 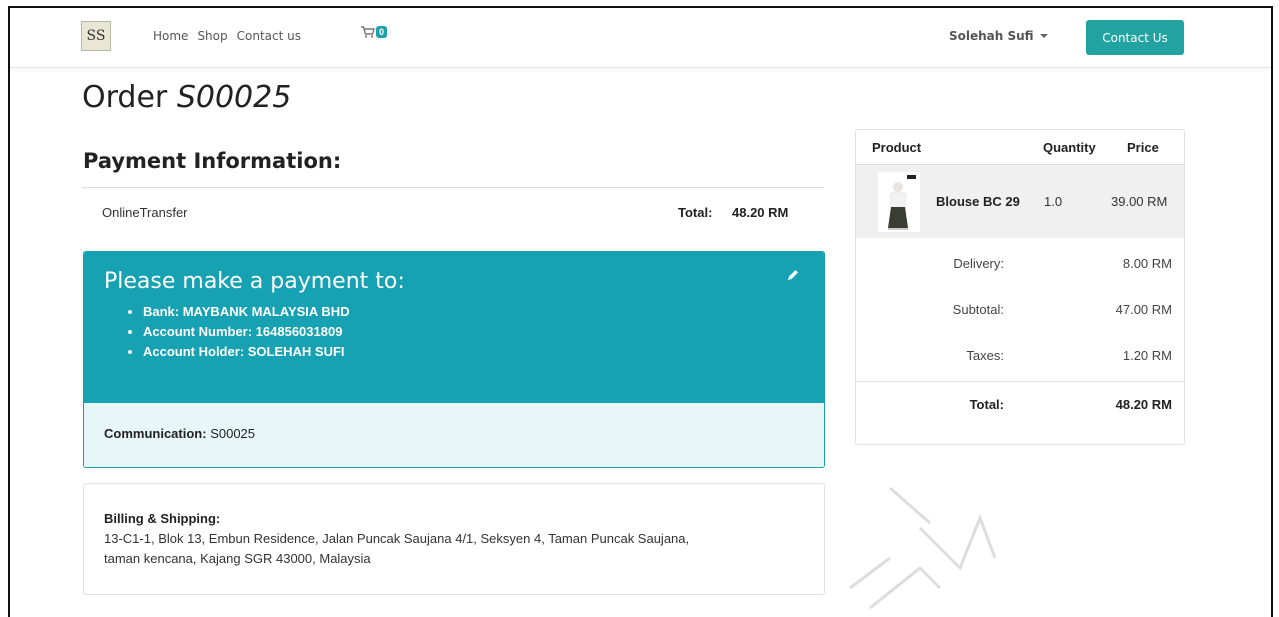 I want to click on order-title-prefix: Order, so click(x=125, y=97).